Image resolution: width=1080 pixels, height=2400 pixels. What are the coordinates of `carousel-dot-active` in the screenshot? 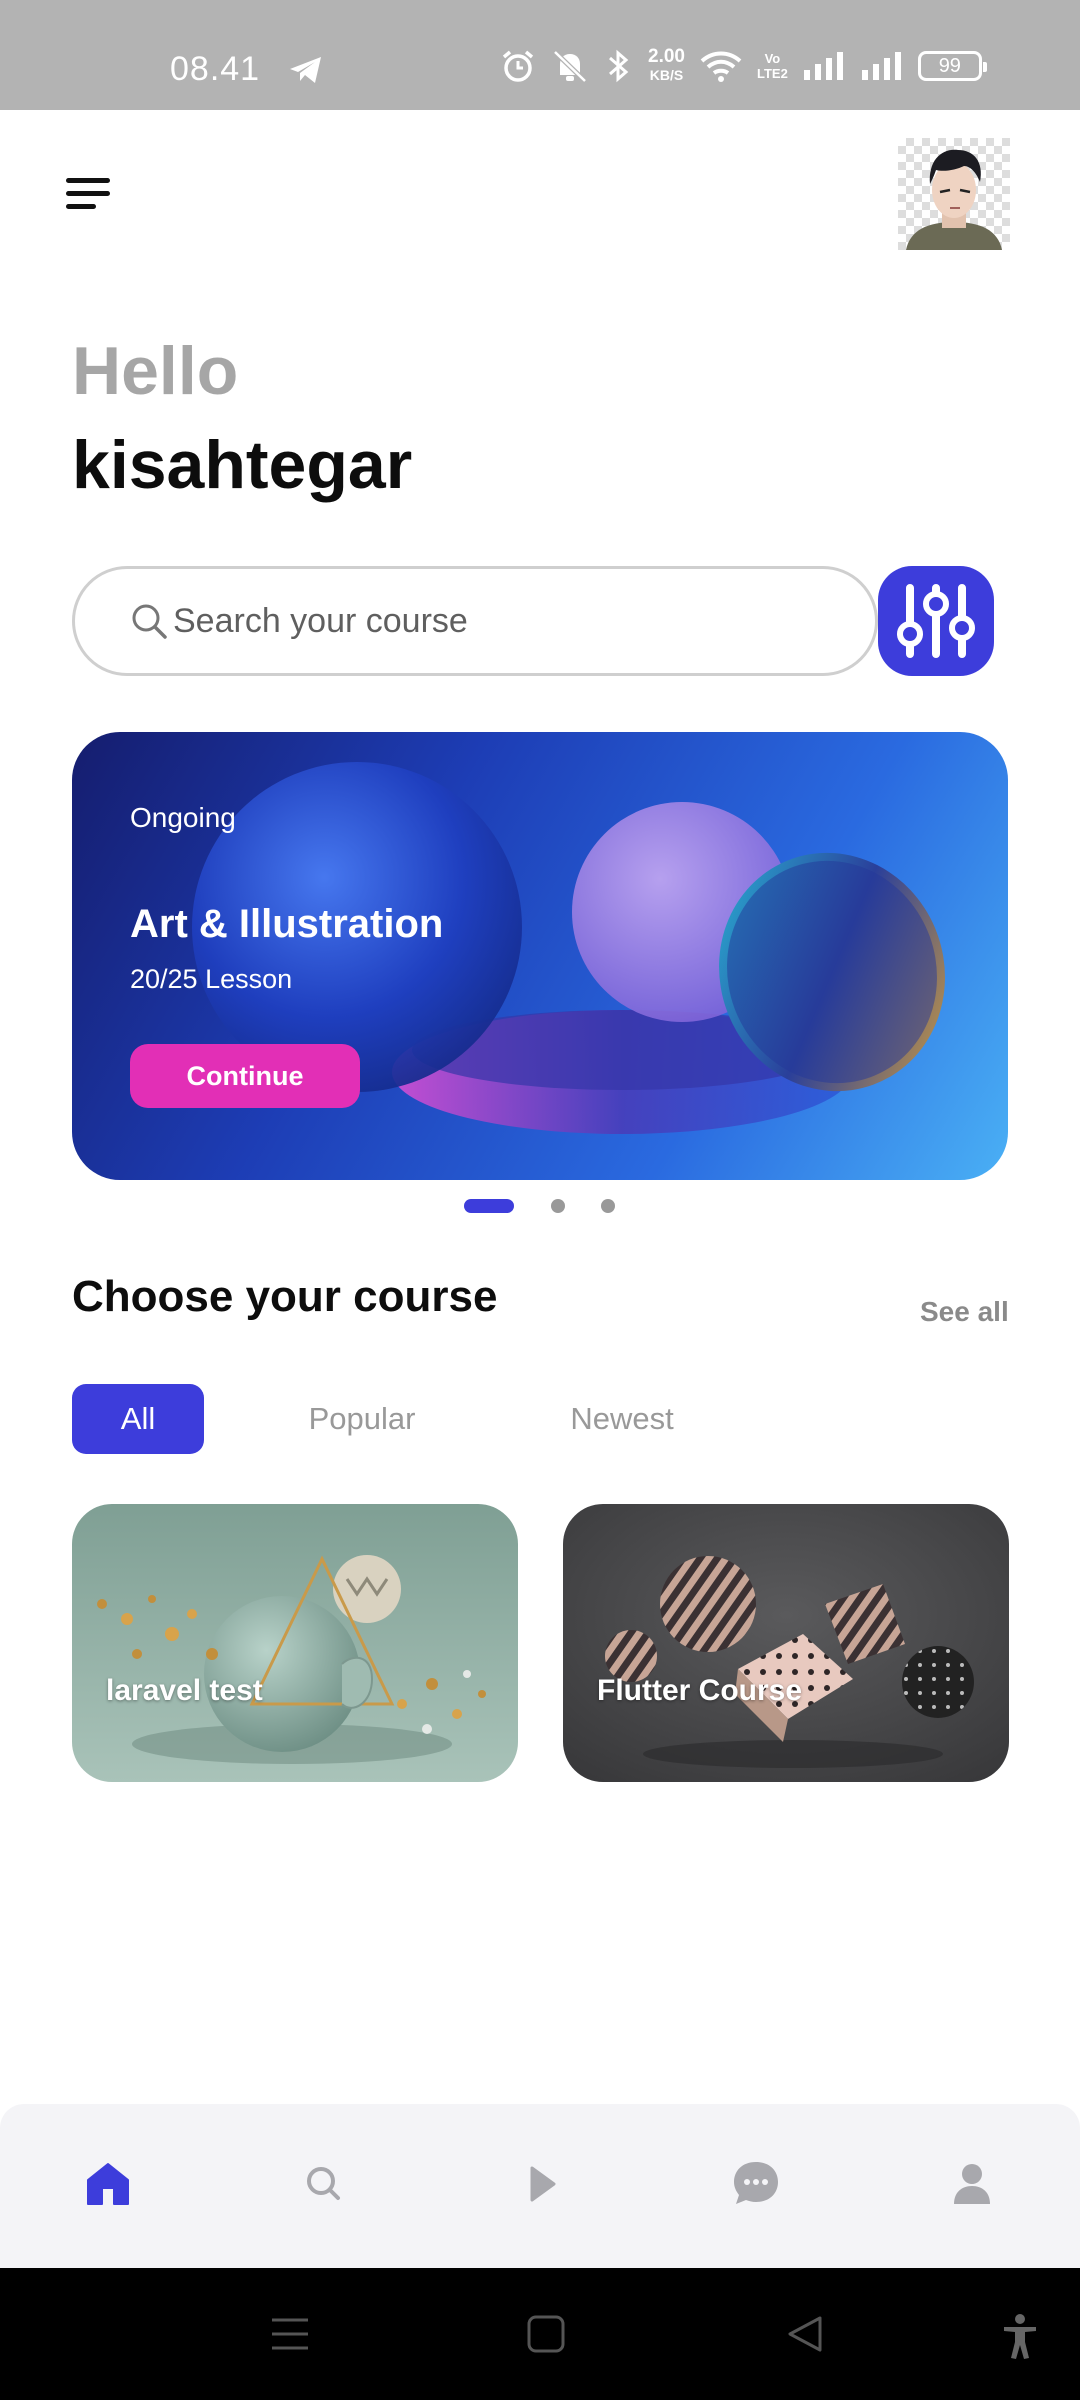 It's located at (489, 1206).